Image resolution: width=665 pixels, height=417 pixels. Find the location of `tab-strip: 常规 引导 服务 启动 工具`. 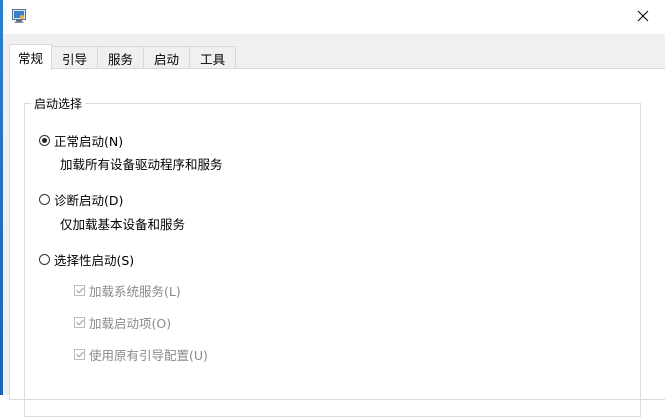

tab-strip: 常规 引导 服务 启动 工具 is located at coordinates (123, 57).